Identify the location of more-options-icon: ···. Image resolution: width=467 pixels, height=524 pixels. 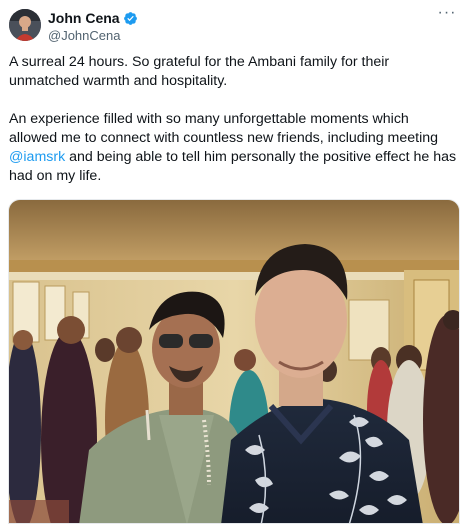
(447, 13).